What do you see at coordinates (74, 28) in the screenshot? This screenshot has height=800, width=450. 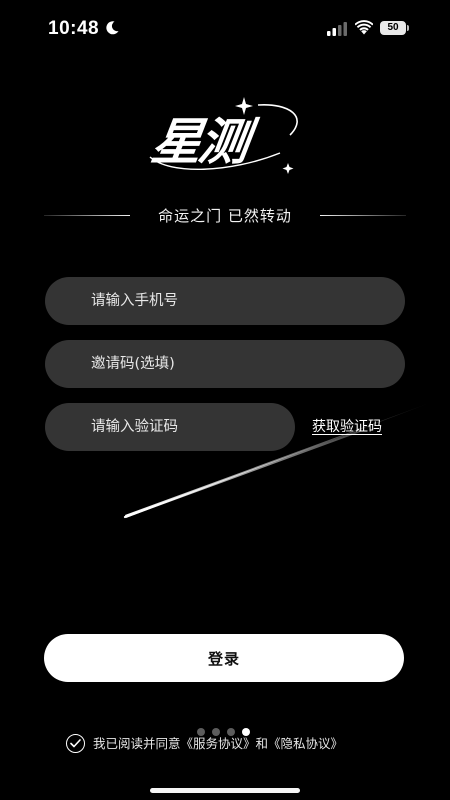 I see `status-time: 10:48` at bounding box center [74, 28].